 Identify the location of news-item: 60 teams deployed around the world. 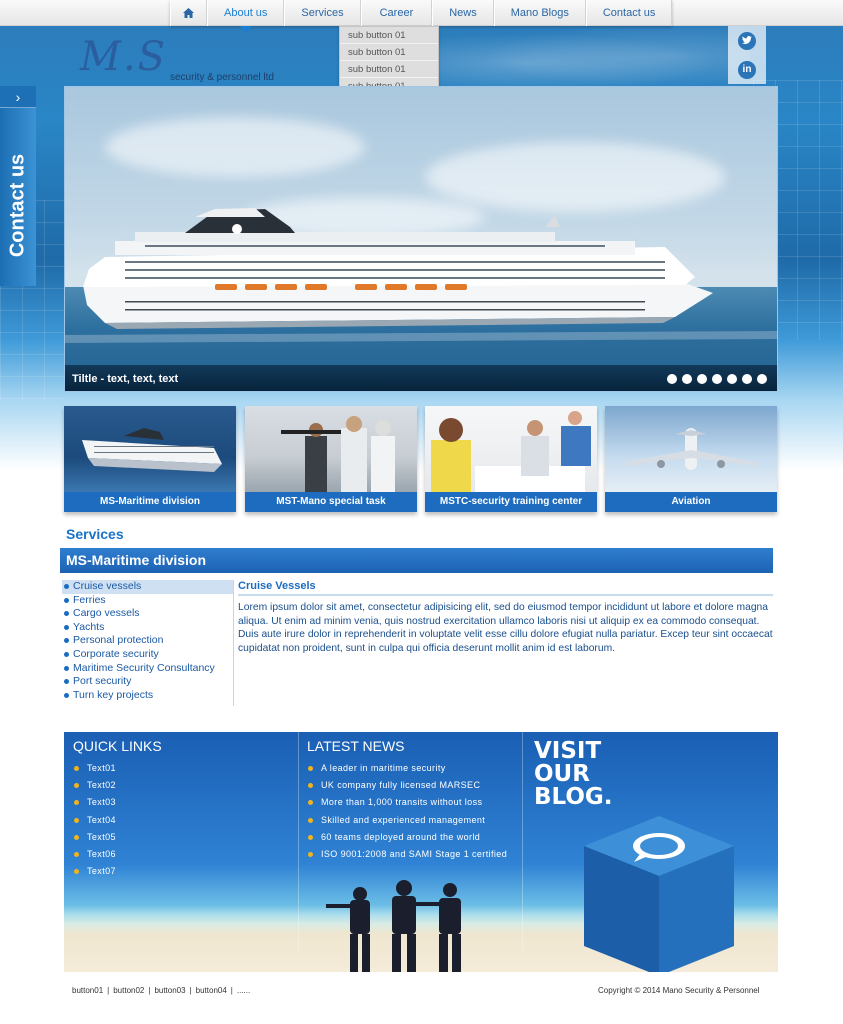
(407, 837).